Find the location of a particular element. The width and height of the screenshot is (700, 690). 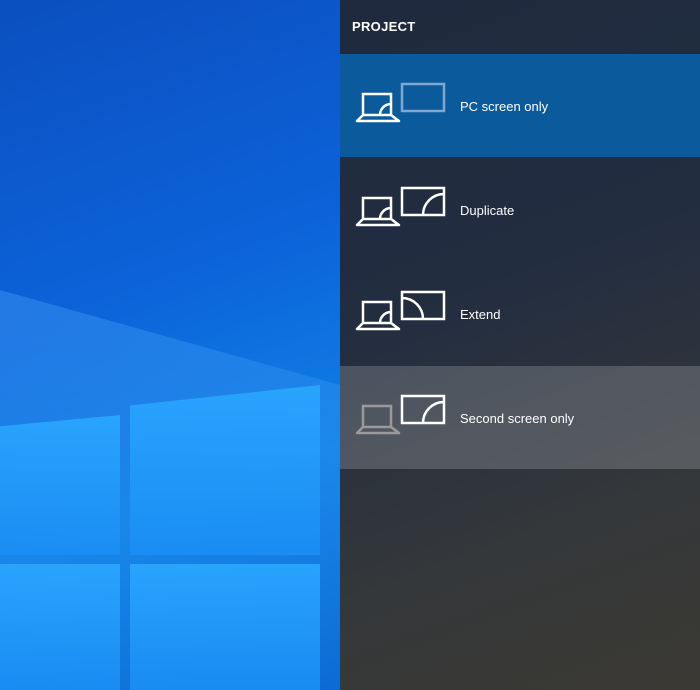

option-label: Second screen only is located at coordinates (517, 418).